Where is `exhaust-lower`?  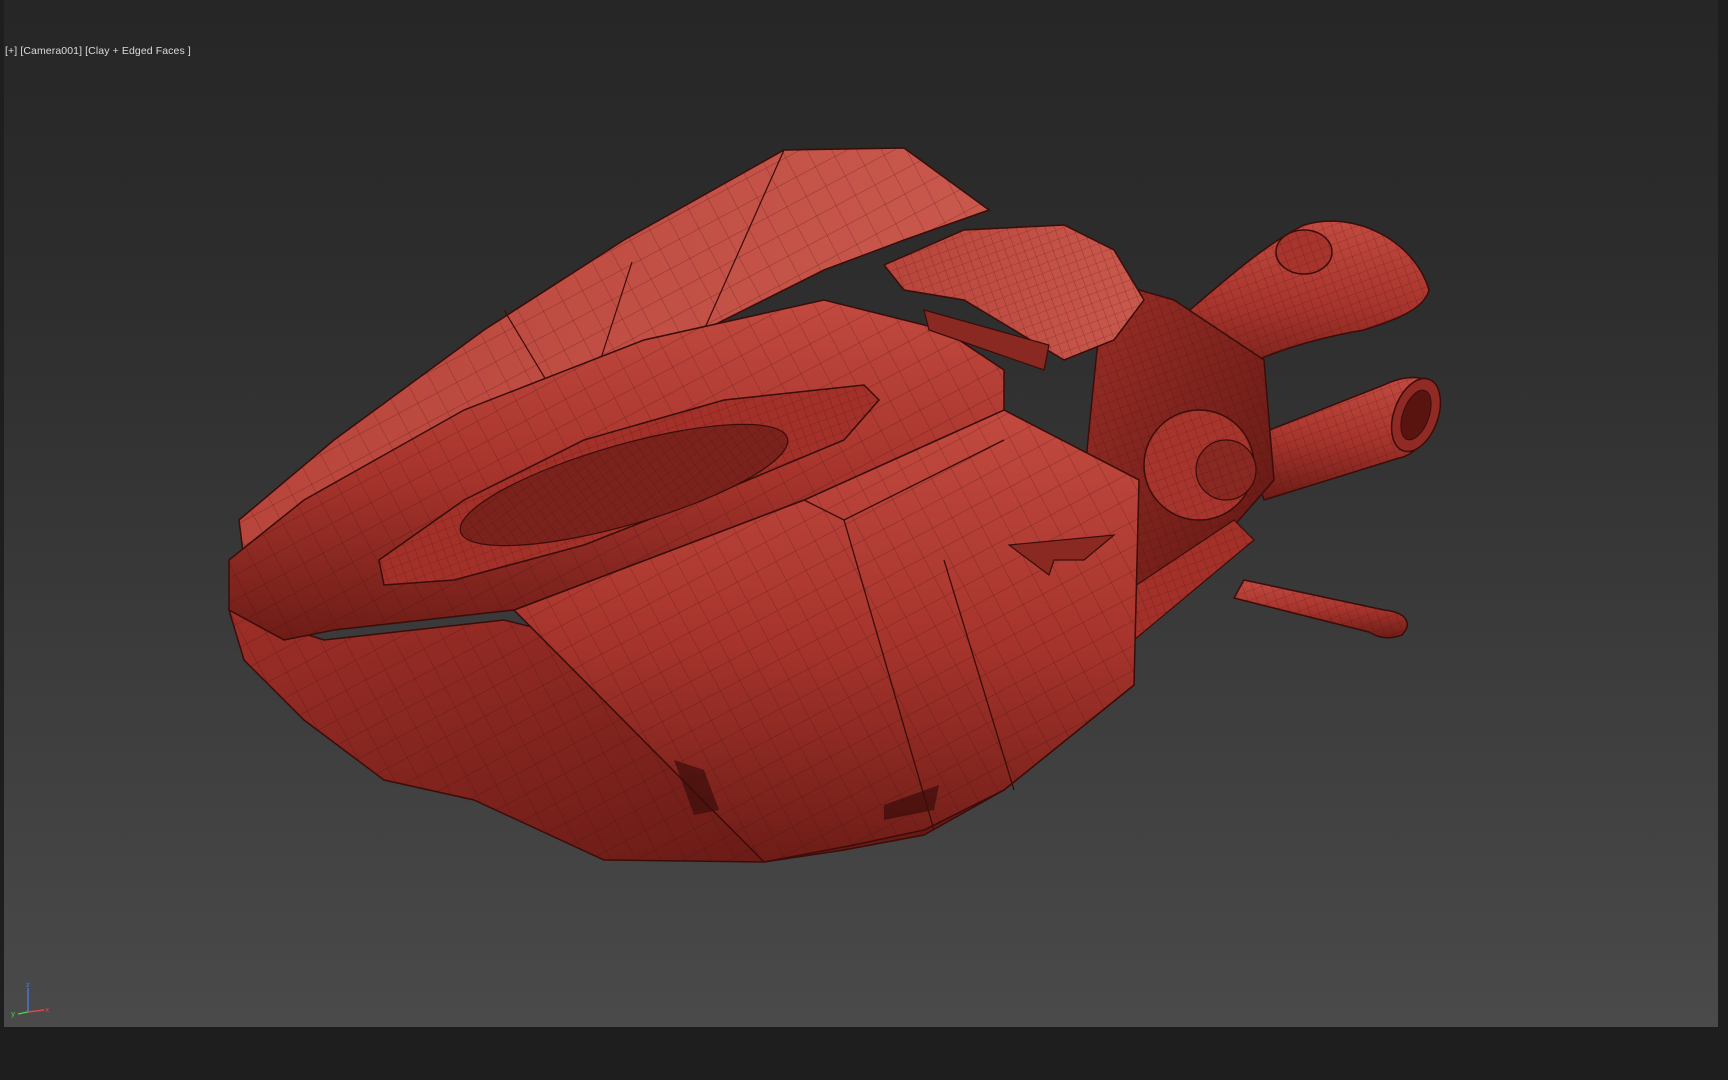 exhaust-lower is located at coordinates (1320, 609).